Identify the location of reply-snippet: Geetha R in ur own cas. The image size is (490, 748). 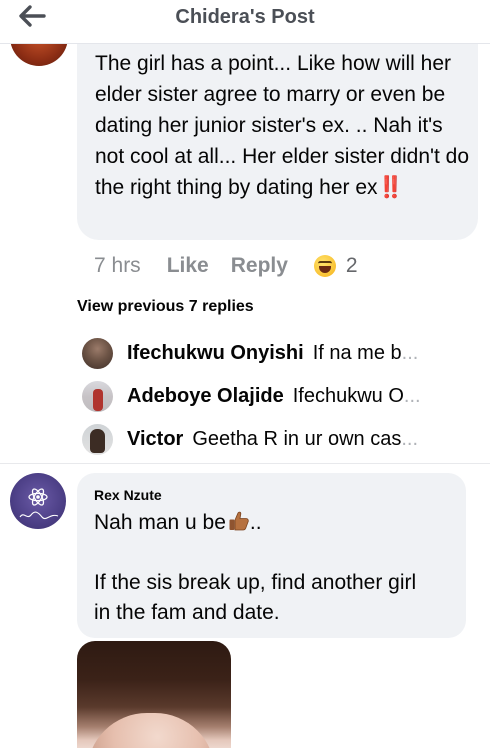
(297, 438).